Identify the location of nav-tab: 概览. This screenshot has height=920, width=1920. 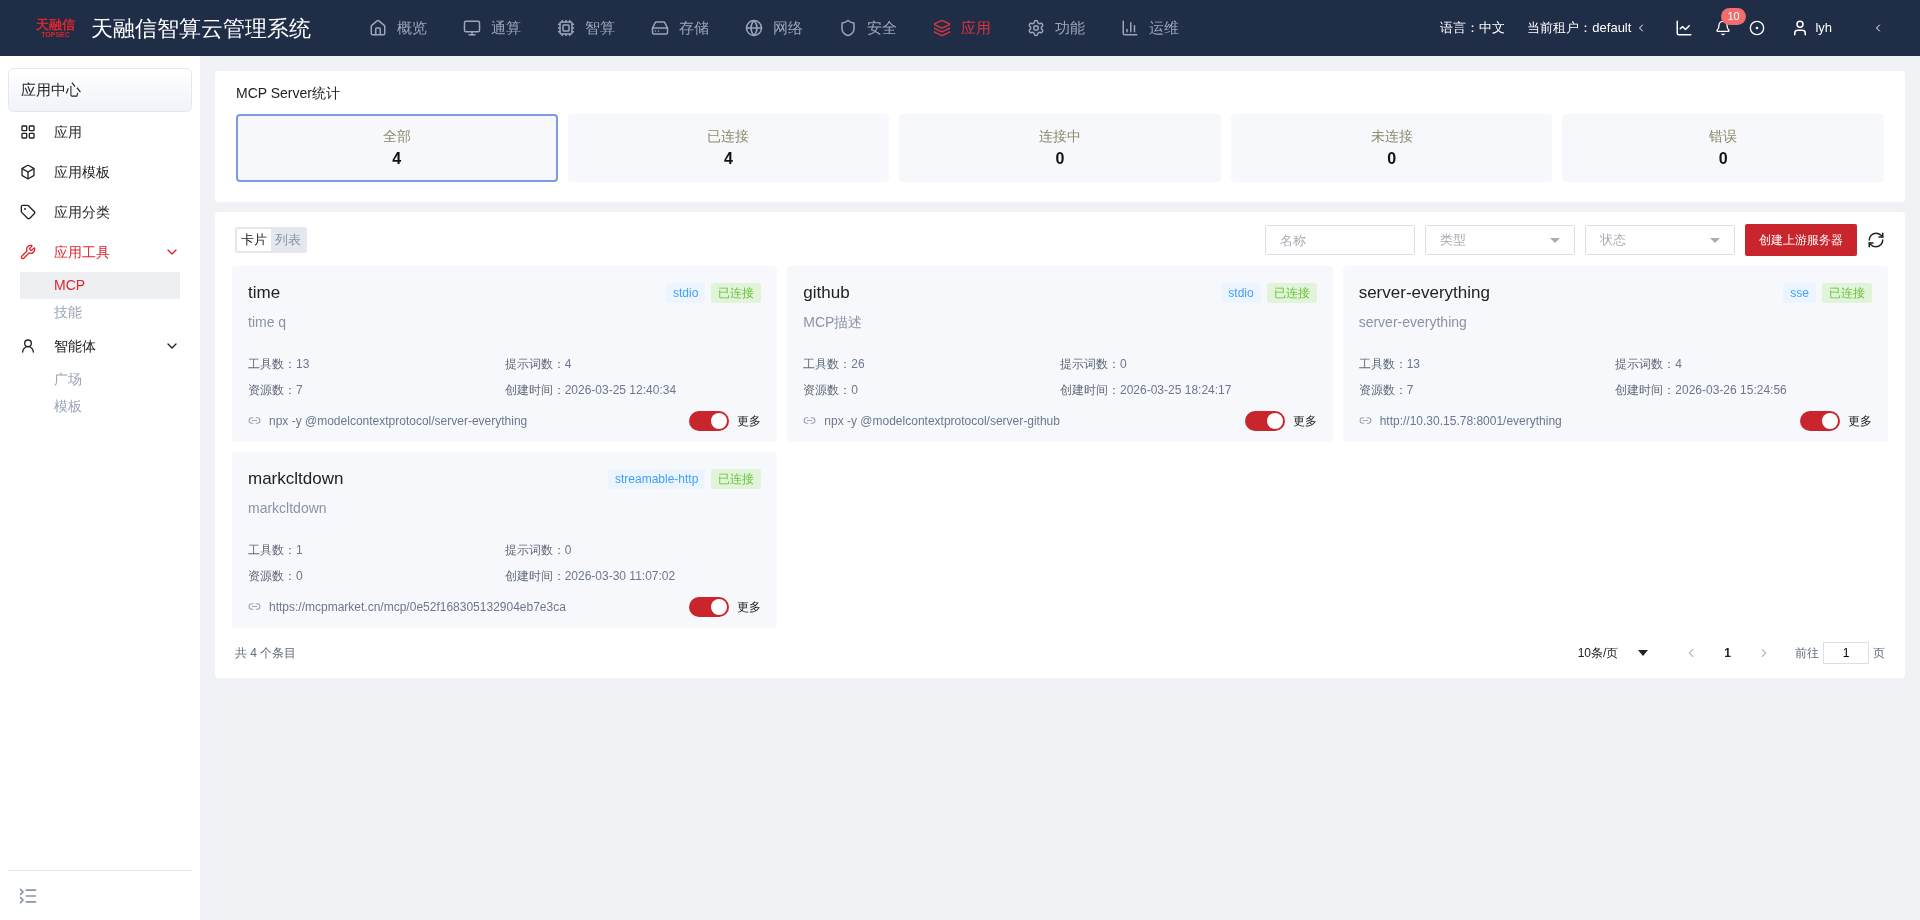
(398, 28).